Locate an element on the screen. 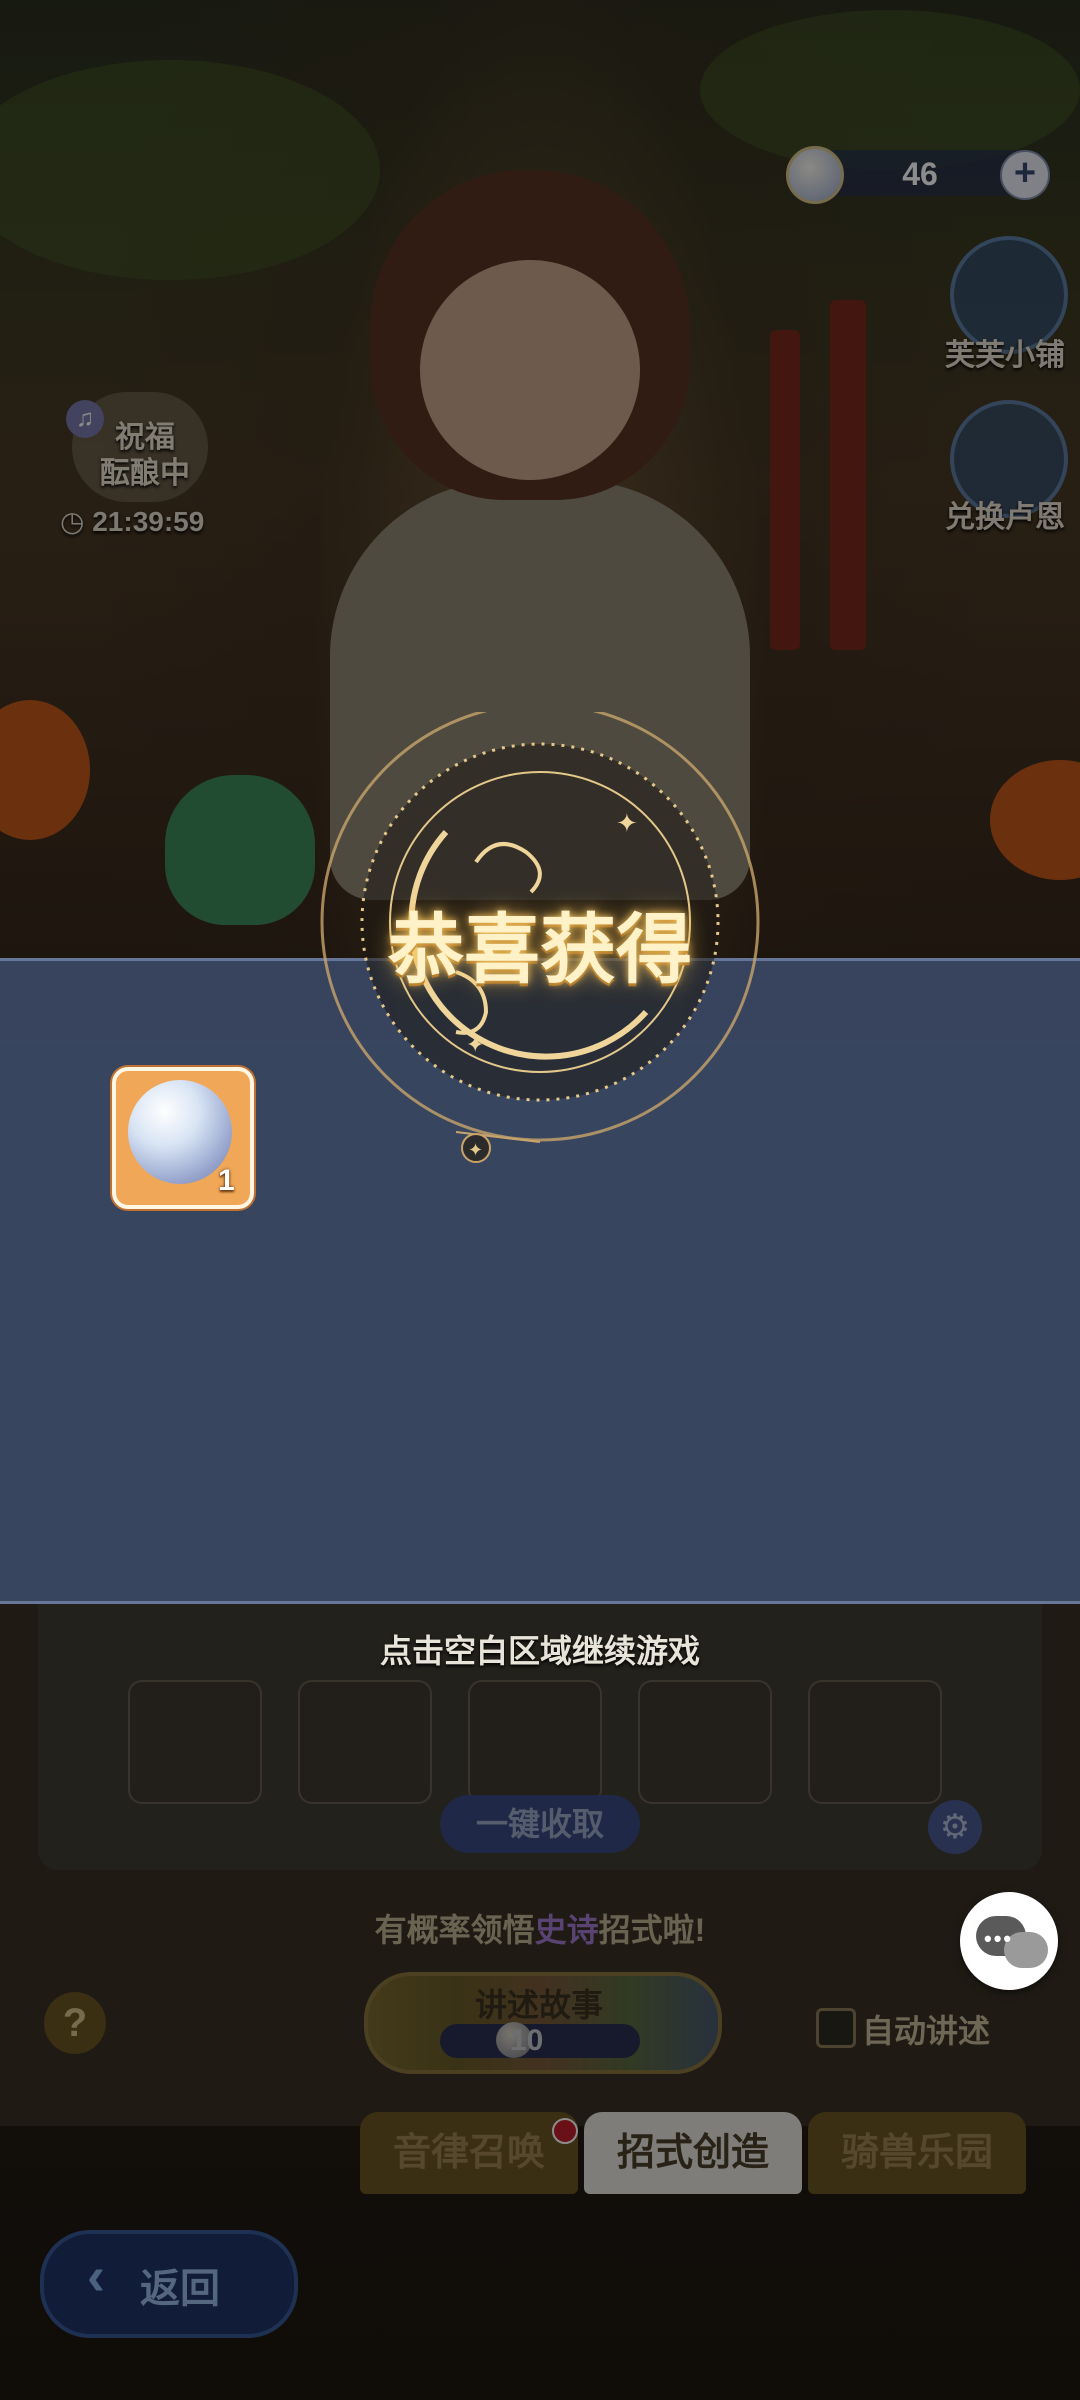  reward-item-quantity: 1 is located at coordinates (226, 1180).